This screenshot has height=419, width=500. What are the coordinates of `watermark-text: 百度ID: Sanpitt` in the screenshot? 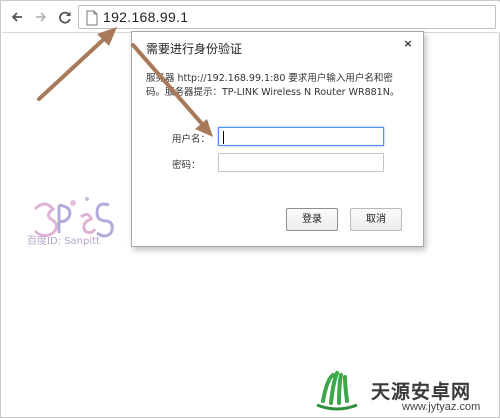 It's located at (63, 241).